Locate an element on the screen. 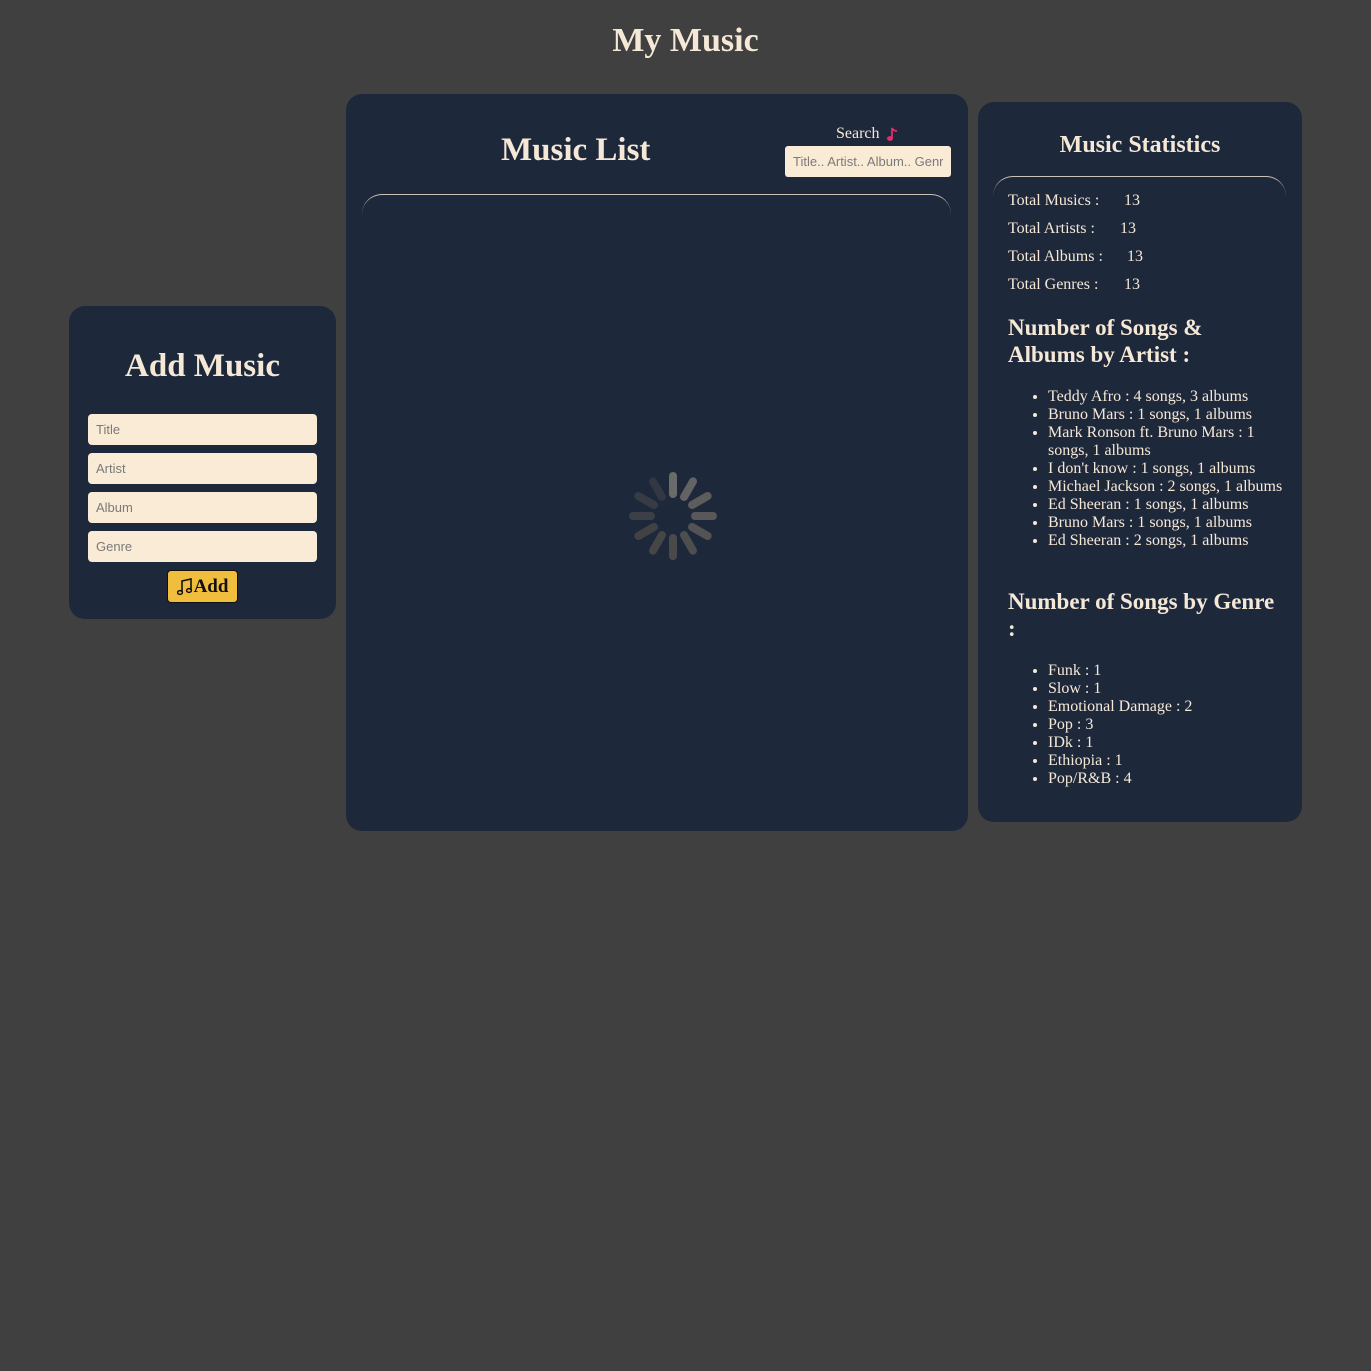  list-item: Ed Sheeran : 1 songs, 1 albums is located at coordinates (1173, 505).